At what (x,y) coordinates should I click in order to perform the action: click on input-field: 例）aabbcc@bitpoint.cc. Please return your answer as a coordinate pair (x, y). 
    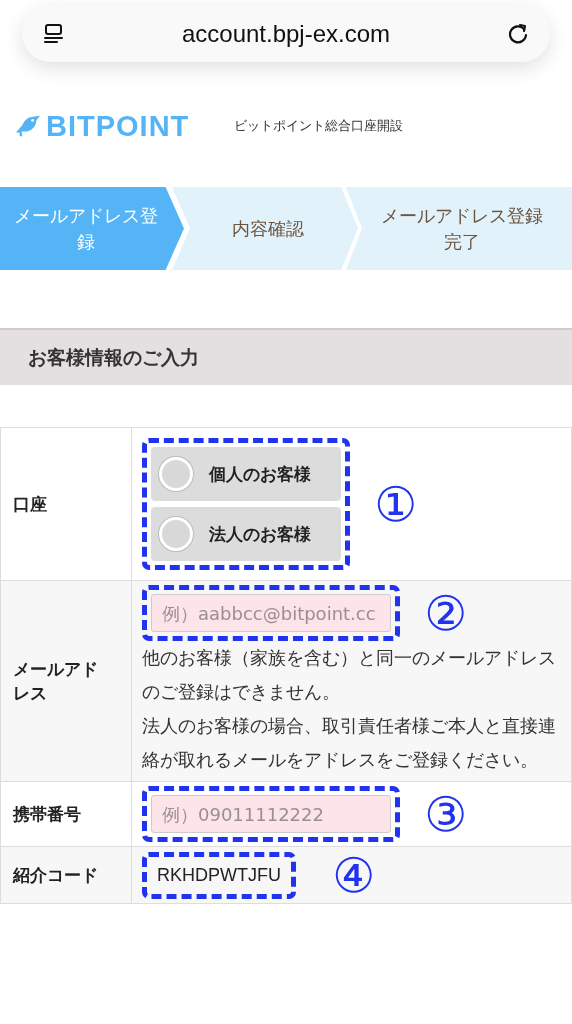
    Looking at the image, I should click on (271, 613).